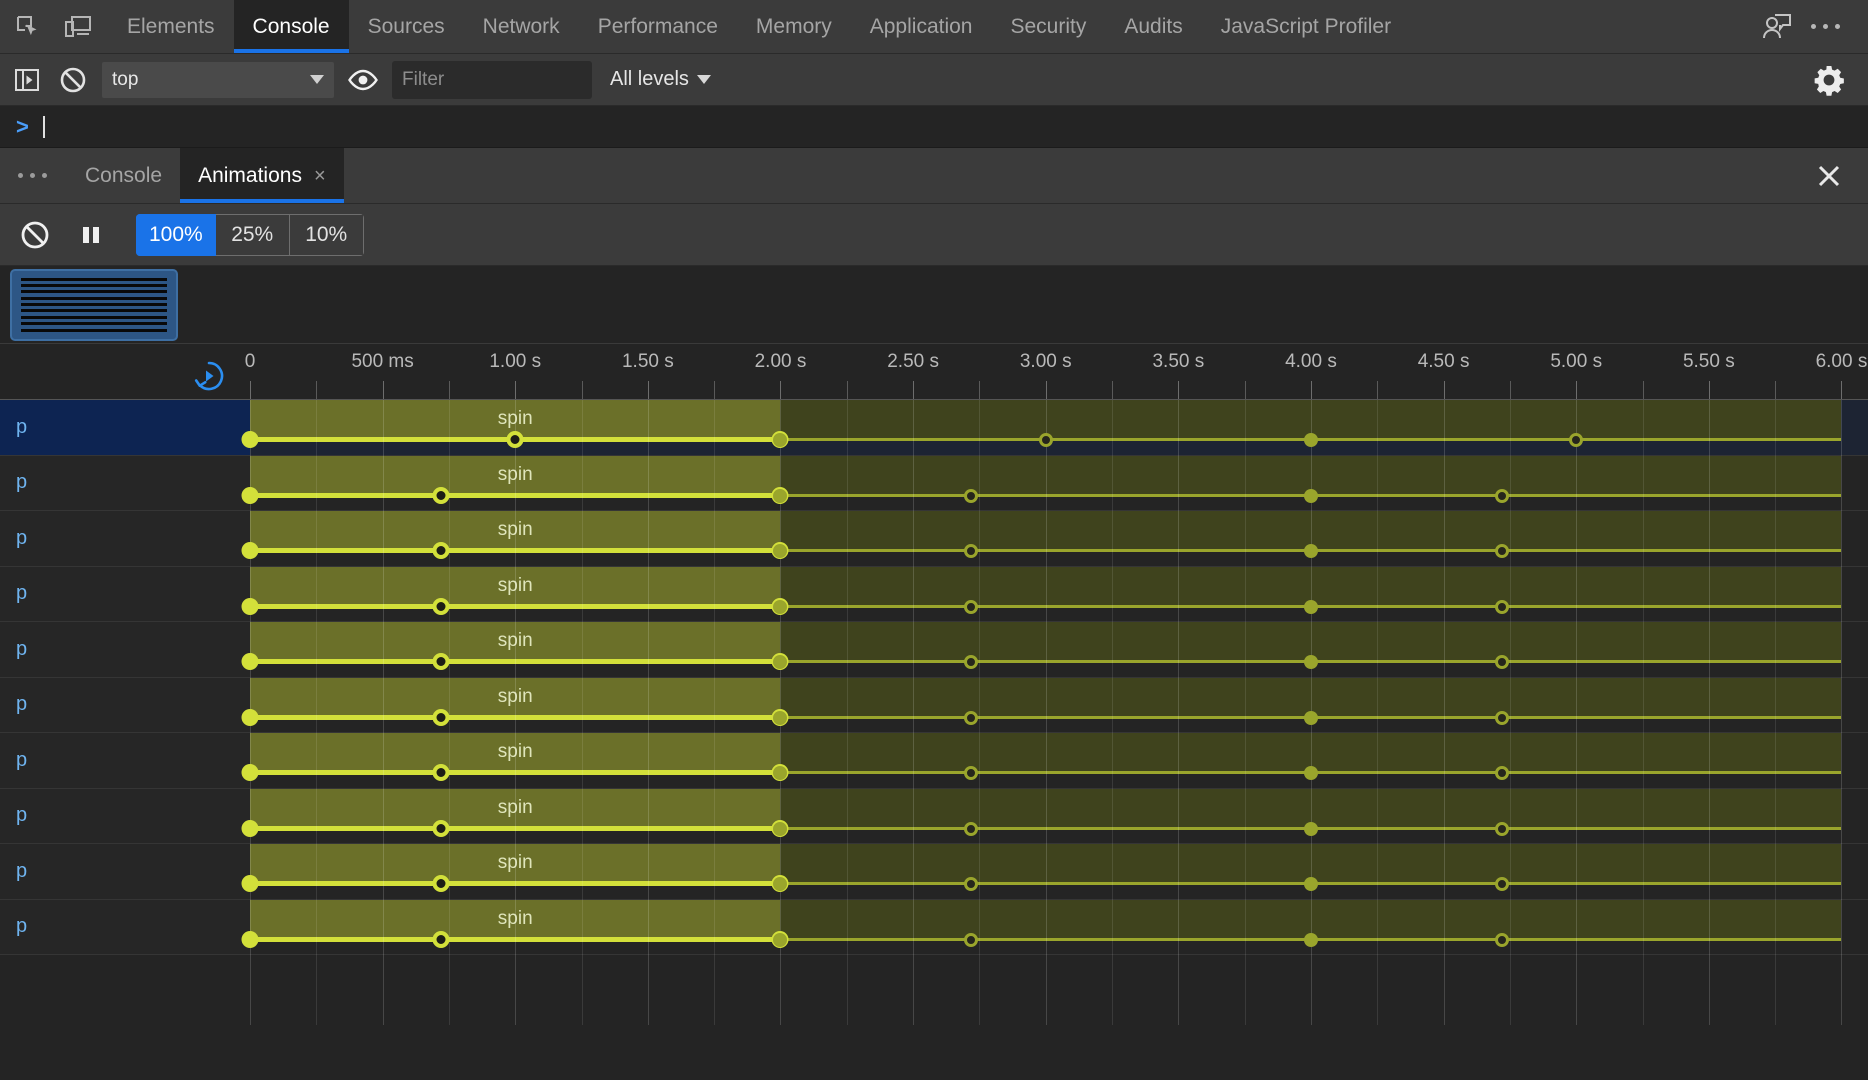  I want to click on clear-animations-icon, so click(35, 235).